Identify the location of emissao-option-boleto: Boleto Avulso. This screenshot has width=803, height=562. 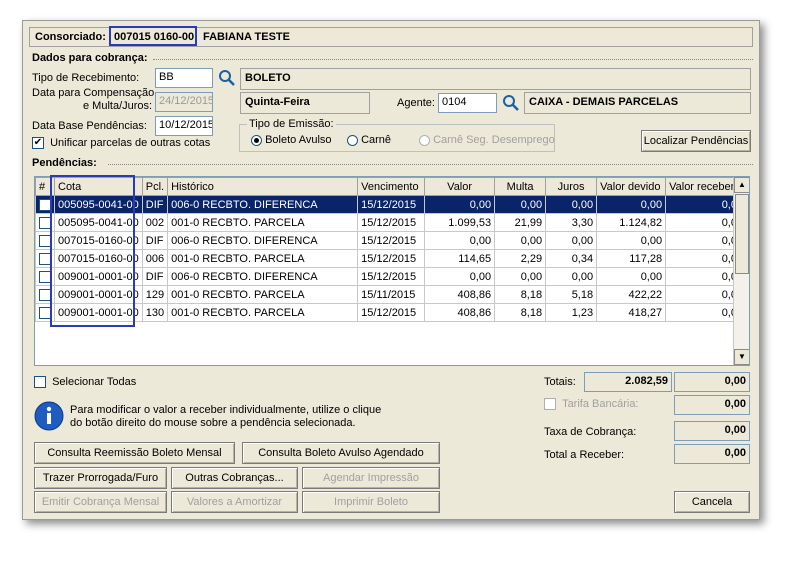
(291, 140).